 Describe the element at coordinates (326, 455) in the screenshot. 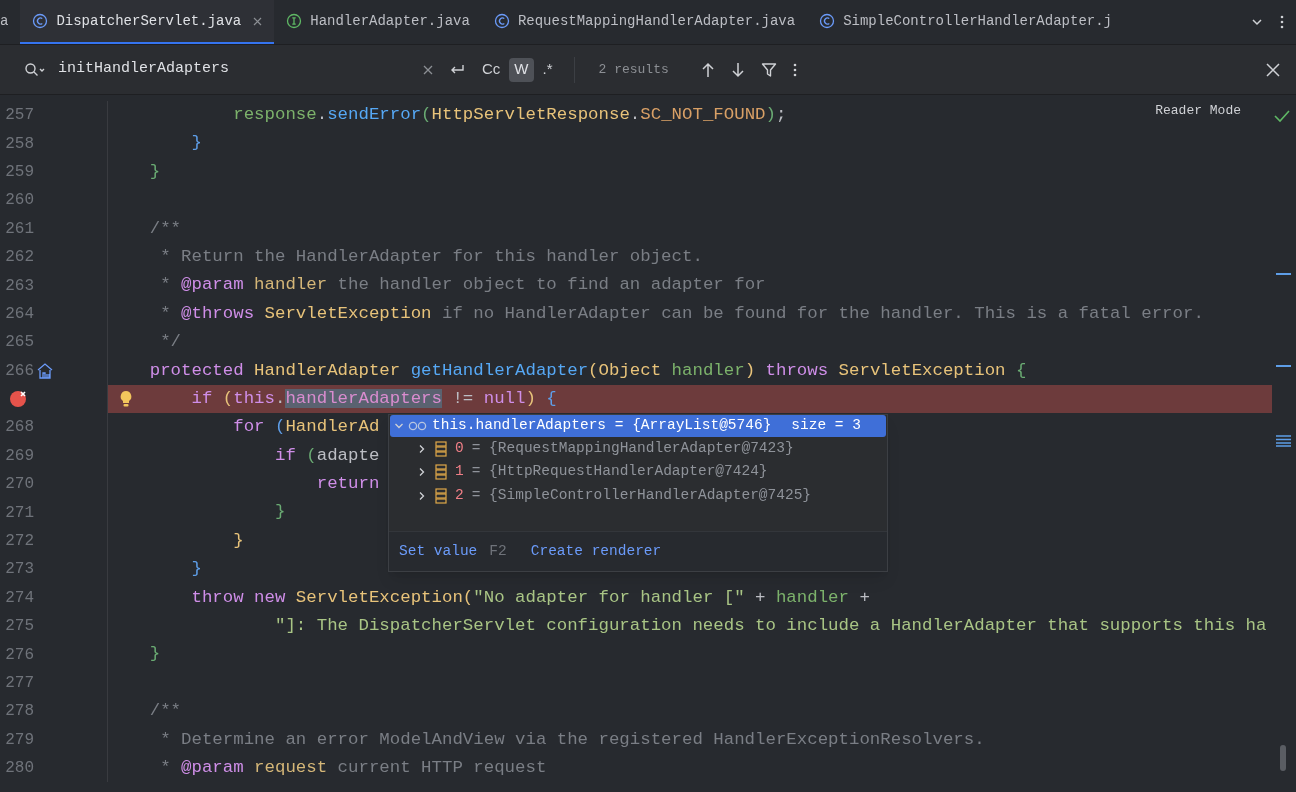

I see `code-line: if (adapte` at that location.